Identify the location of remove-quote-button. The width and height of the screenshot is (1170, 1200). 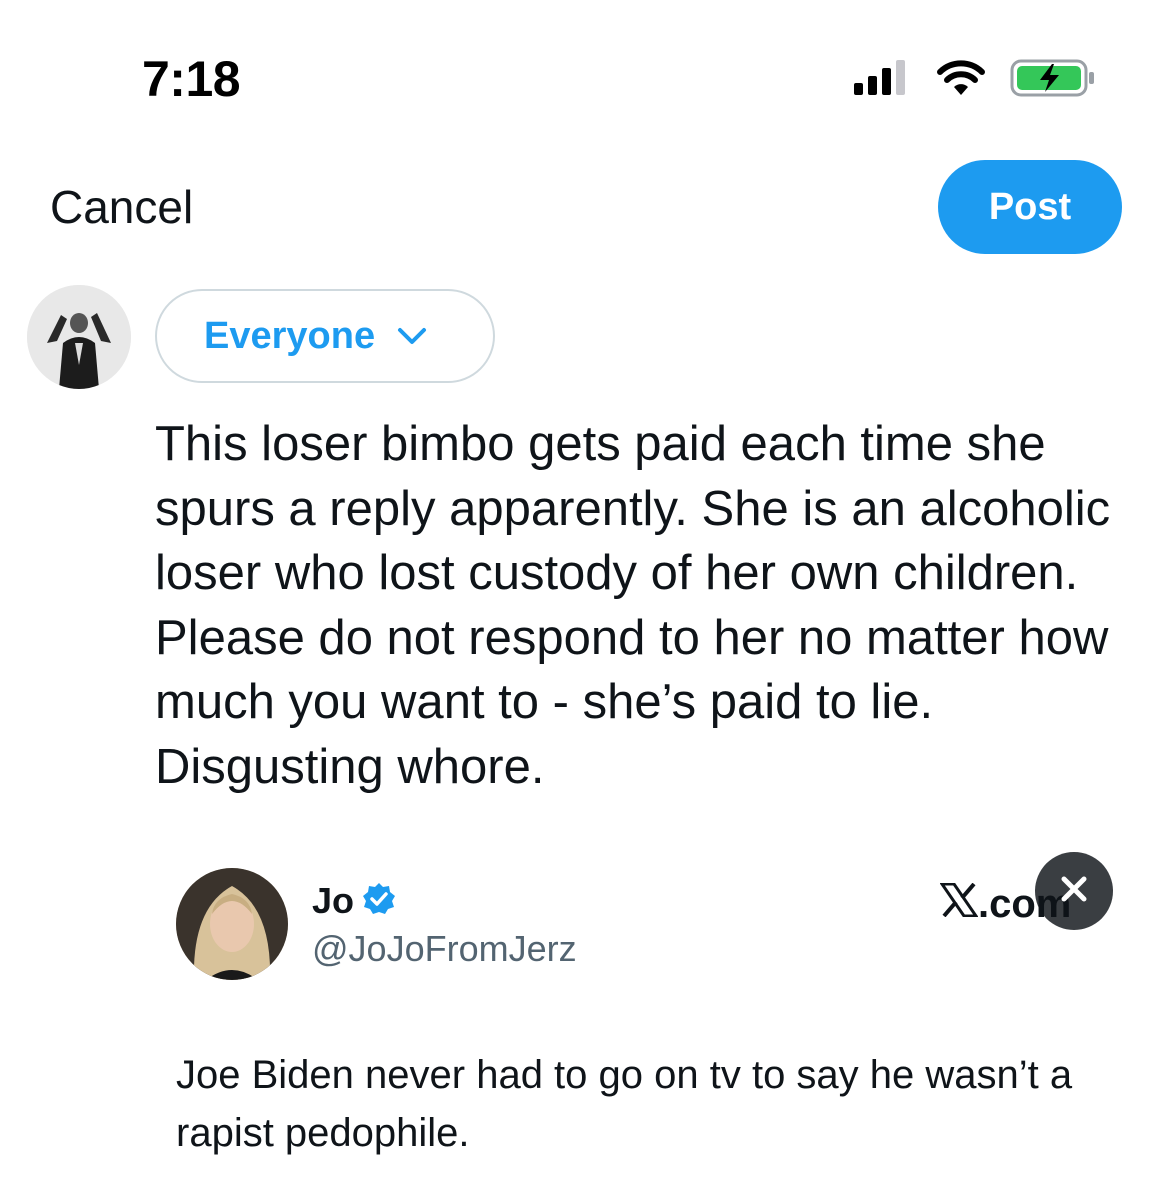
(1074, 891).